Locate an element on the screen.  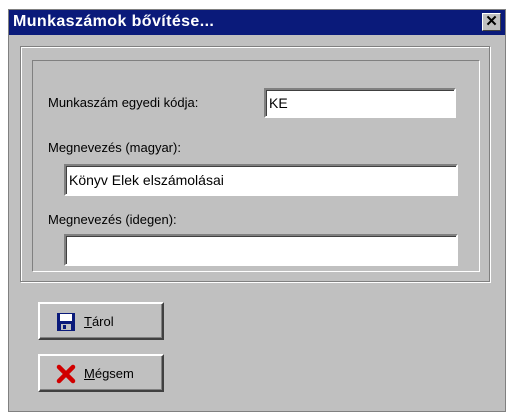
red-x-icon is located at coordinates (66, 374).